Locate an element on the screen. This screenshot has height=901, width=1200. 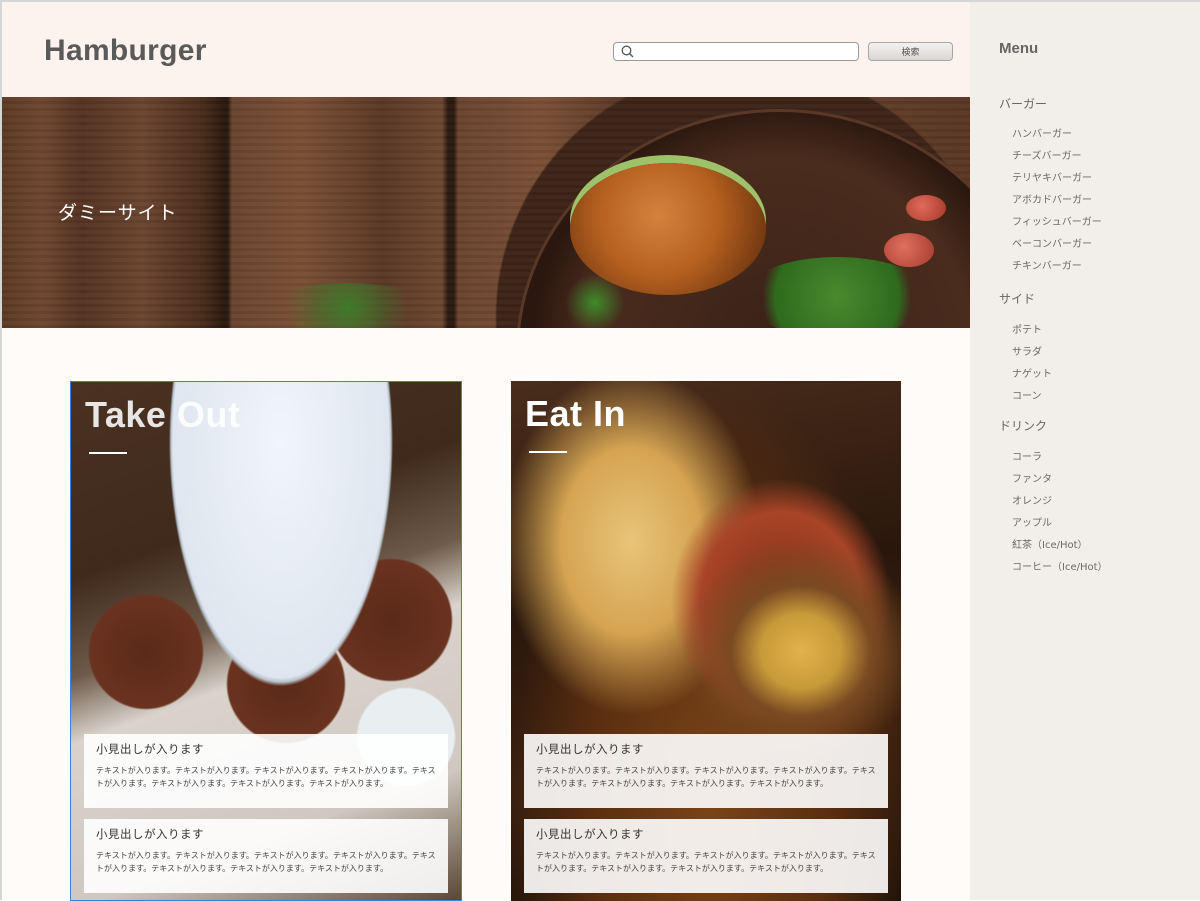
sidebar-item: ポテト is located at coordinates (1027, 328).